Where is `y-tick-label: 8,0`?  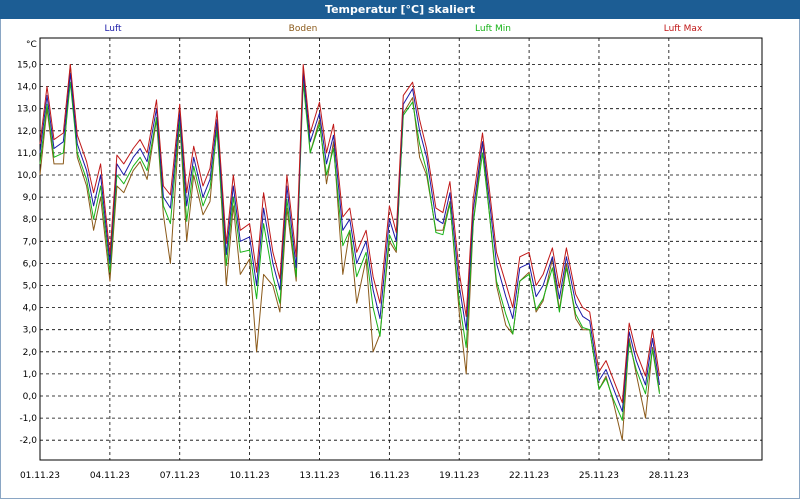 y-tick-label: 8,0 is located at coordinates (30, 220).